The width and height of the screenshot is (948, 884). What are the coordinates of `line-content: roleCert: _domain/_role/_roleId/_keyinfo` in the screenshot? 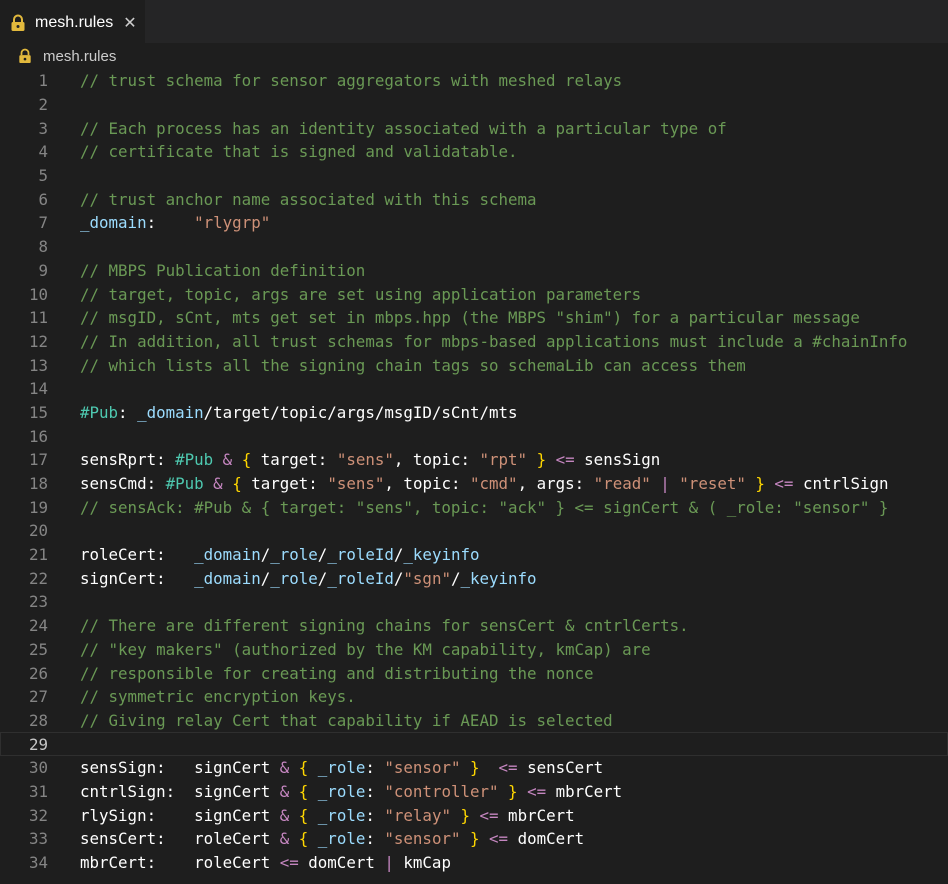 It's located at (280, 554).